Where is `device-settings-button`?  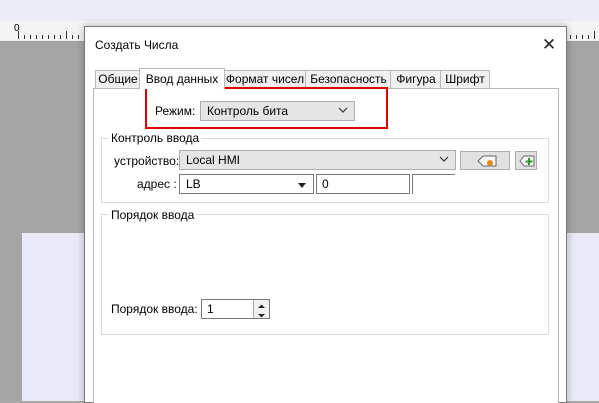
device-settings-button is located at coordinates (485, 160).